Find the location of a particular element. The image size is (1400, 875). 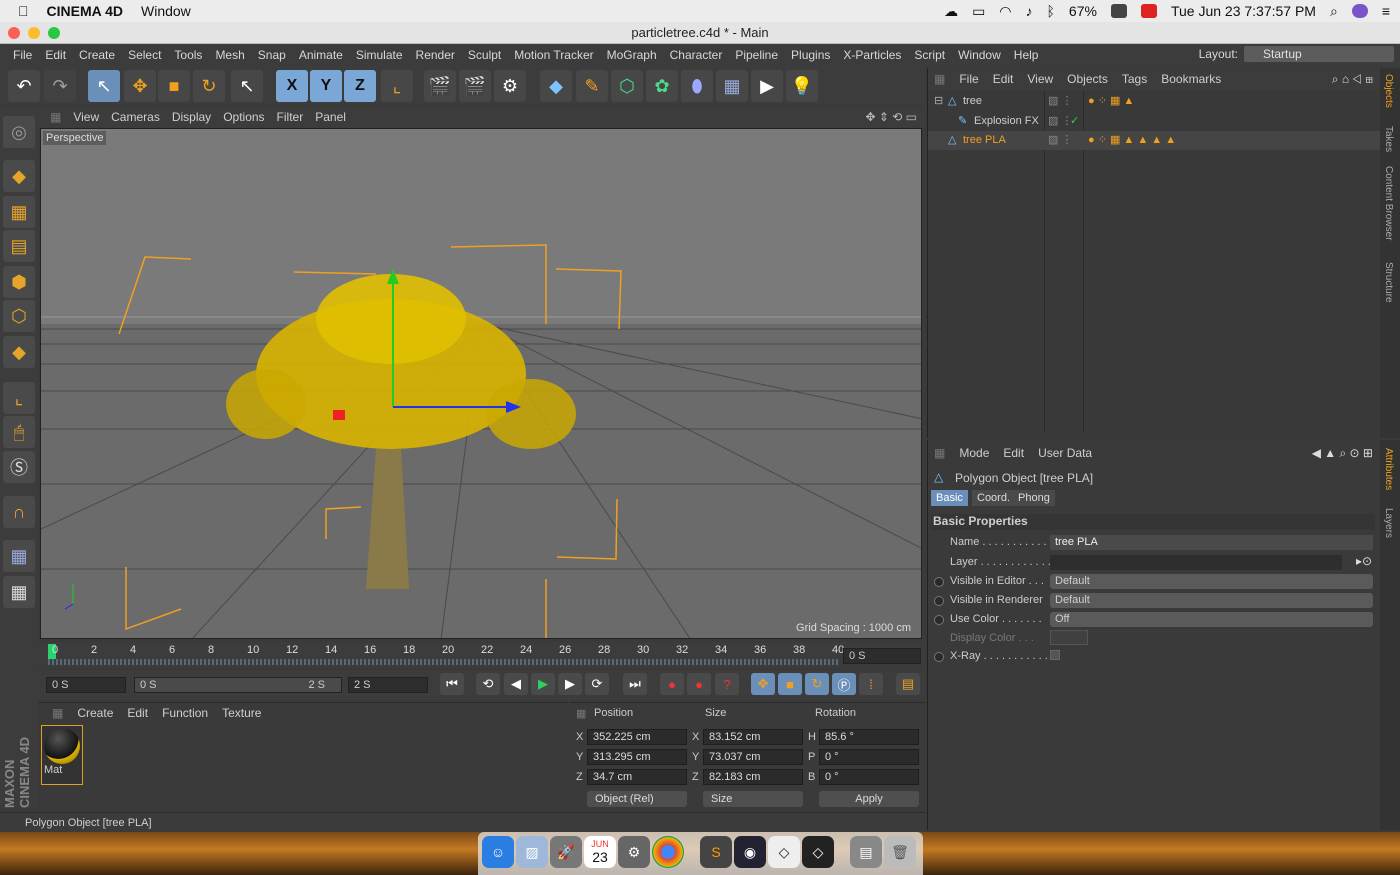

material-menu-texture: Texture is located at coordinates (241, 713).